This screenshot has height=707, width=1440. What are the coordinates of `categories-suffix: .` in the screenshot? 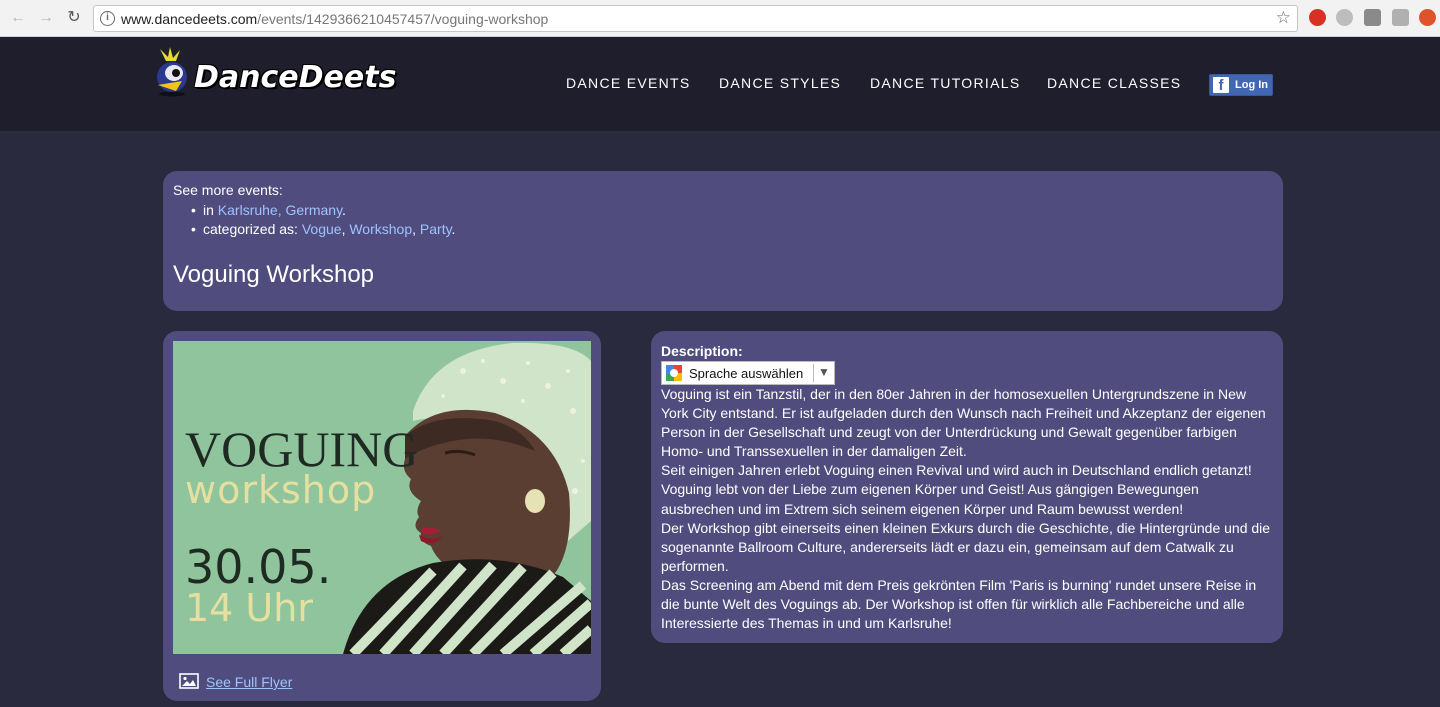 It's located at (453, 229).